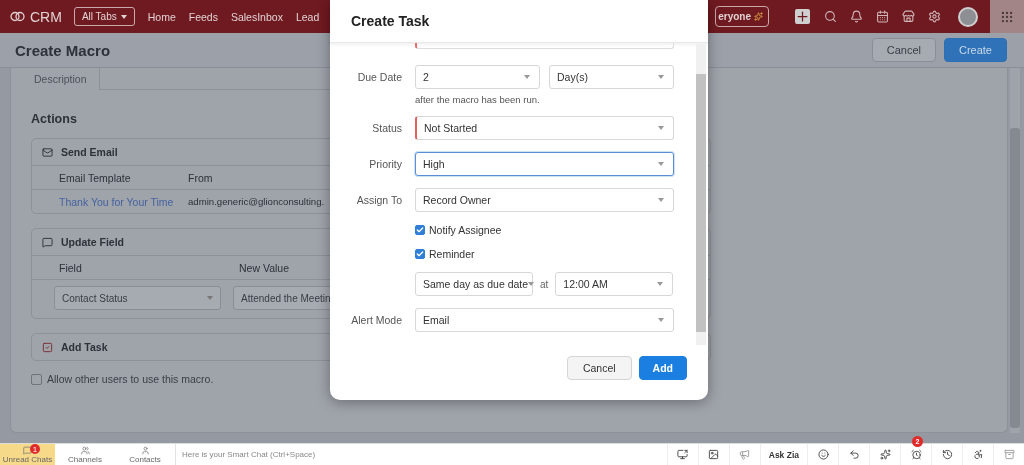  What do you see at coordinates (856, 16) in the screenshot?
I see `bell-icon` at bounding box center [856, 16].